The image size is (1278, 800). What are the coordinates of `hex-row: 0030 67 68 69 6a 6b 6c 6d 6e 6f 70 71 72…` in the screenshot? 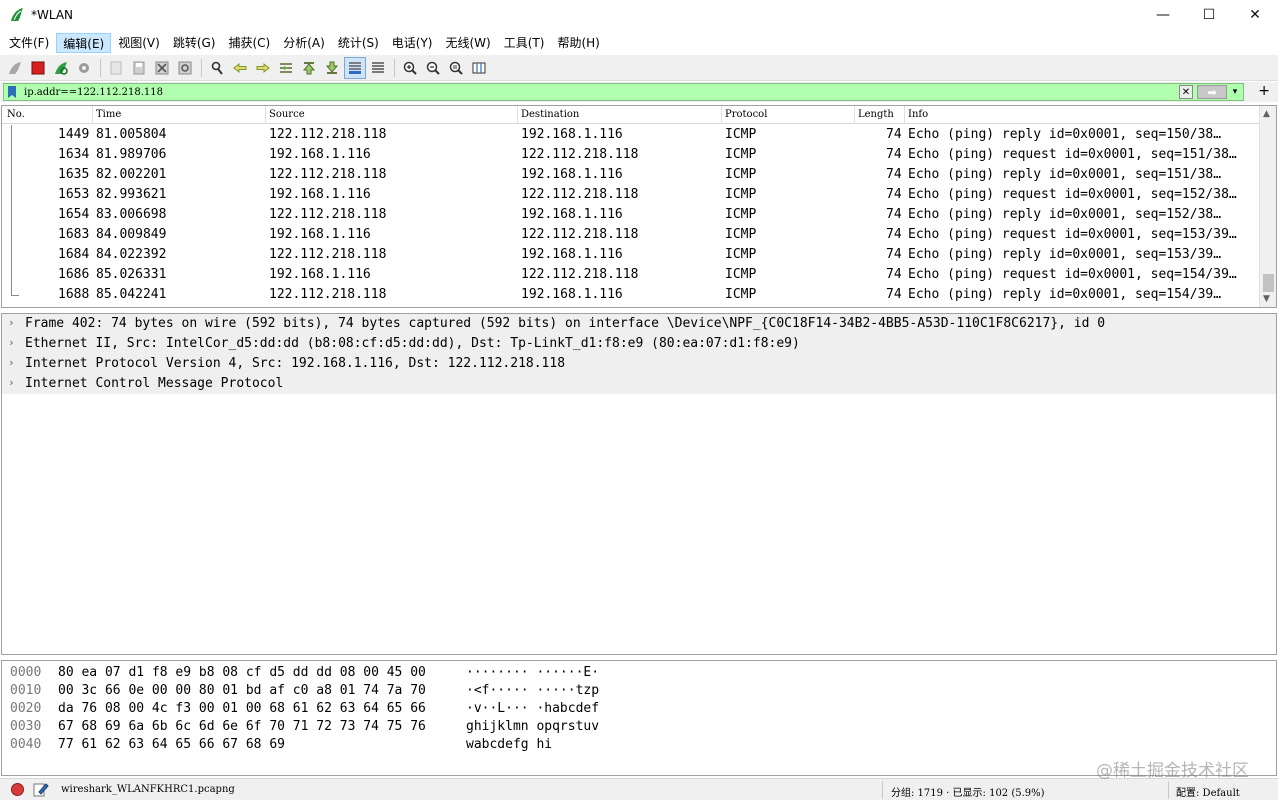 It's located at (639, 726).